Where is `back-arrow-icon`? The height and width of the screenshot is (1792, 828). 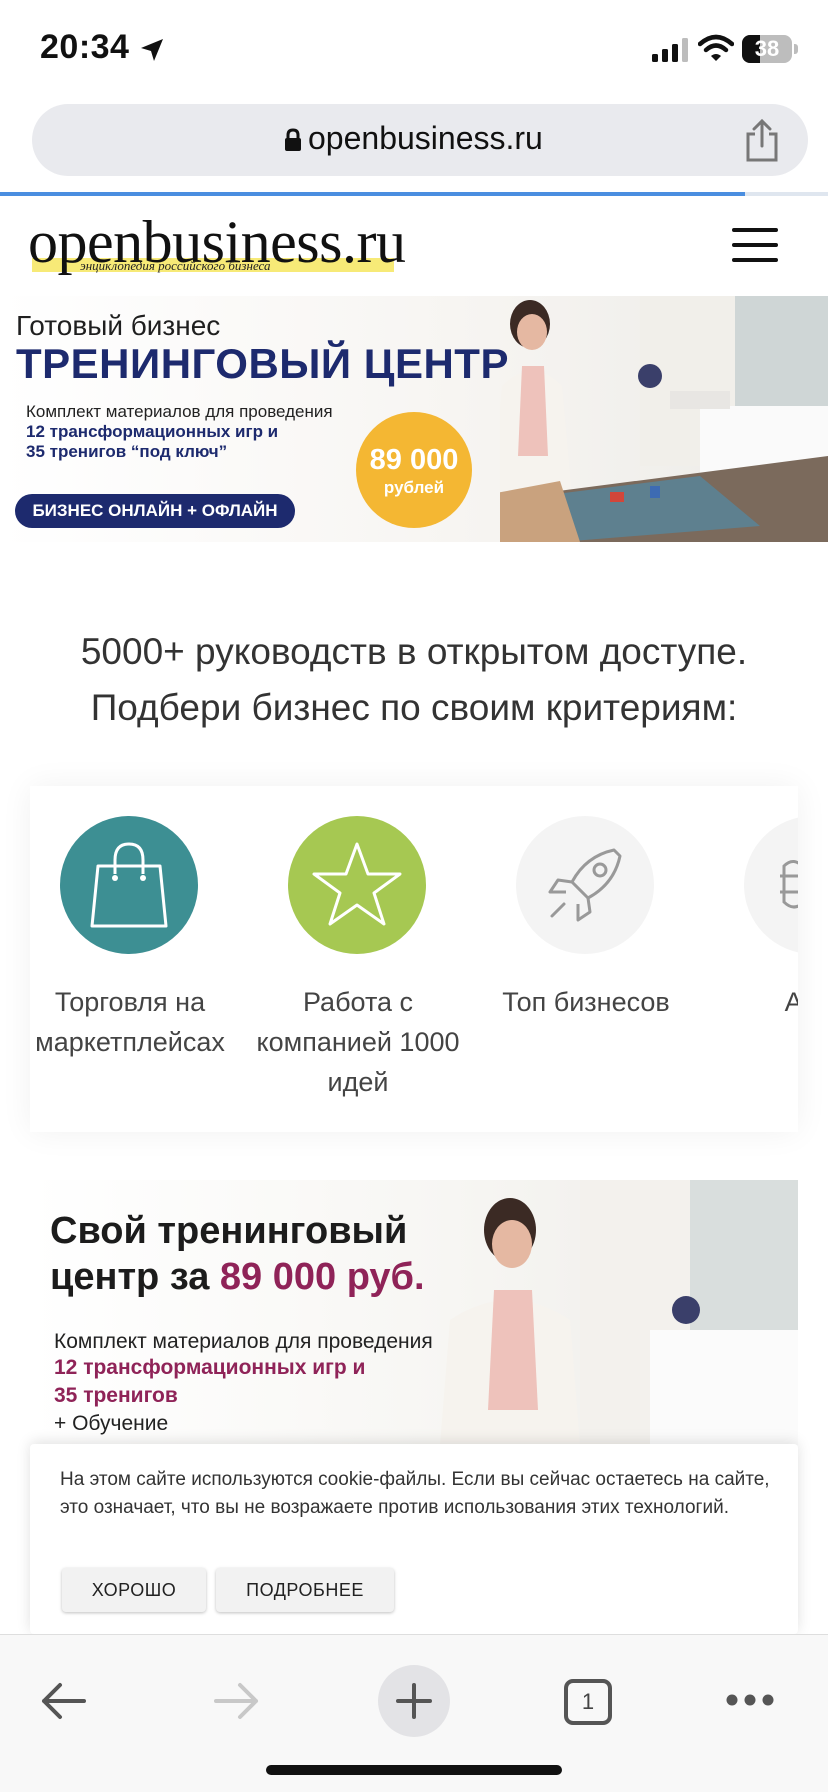
back-arrow-icon is located at coordinates (63, 1701).